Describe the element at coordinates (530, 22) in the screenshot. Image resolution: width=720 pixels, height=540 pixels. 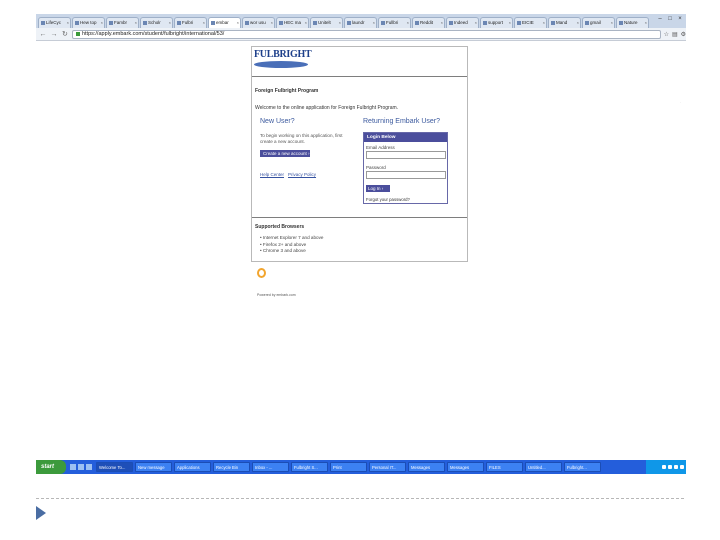
I see `browser-tab: EICIE ×` at that location.